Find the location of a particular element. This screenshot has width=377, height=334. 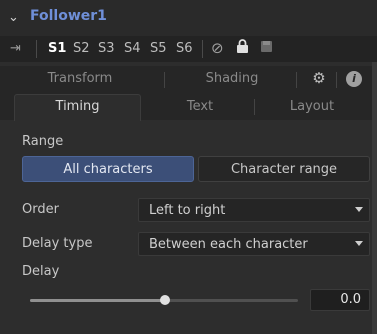

disable-icon: ⊘ is located at coordinates (217, 48).